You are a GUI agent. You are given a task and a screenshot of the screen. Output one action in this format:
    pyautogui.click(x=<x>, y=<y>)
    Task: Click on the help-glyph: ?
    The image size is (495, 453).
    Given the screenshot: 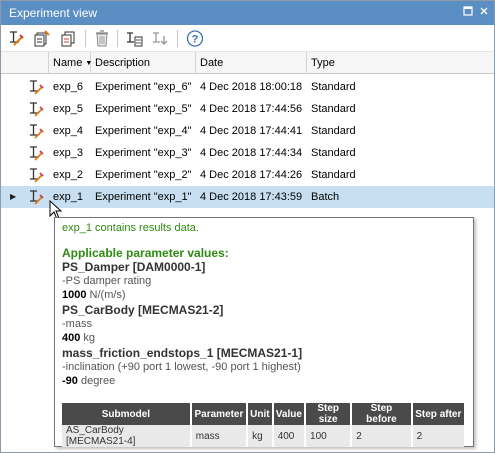 What is the action you would take?
    pyautogui.click(x=195, y=40)
    